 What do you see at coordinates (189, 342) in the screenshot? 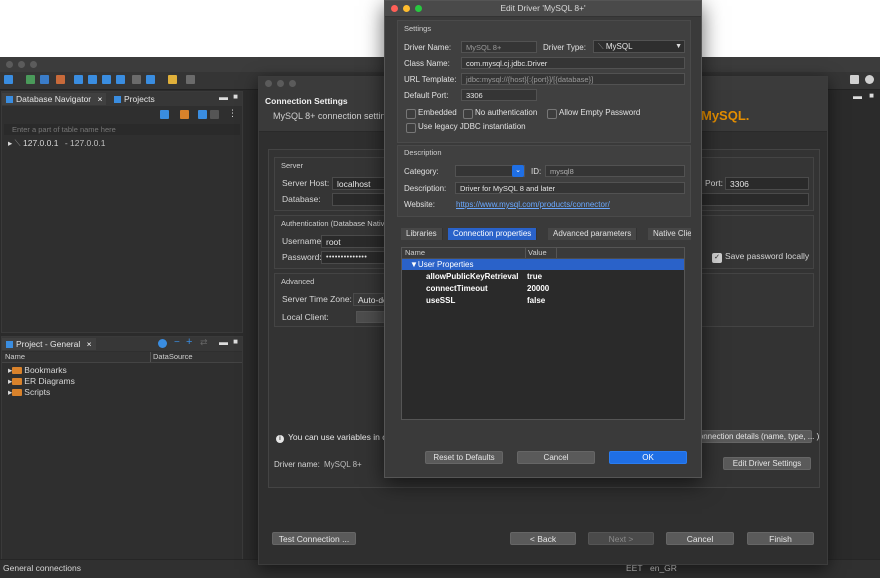
I see `add-icon: +` at bounding box center [189, 342].